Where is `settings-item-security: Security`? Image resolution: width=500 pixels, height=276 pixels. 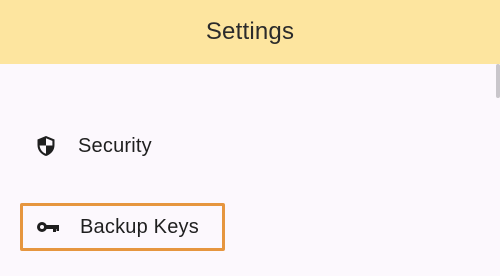 settings-item-security: Security is located at coordinates (140, 146).